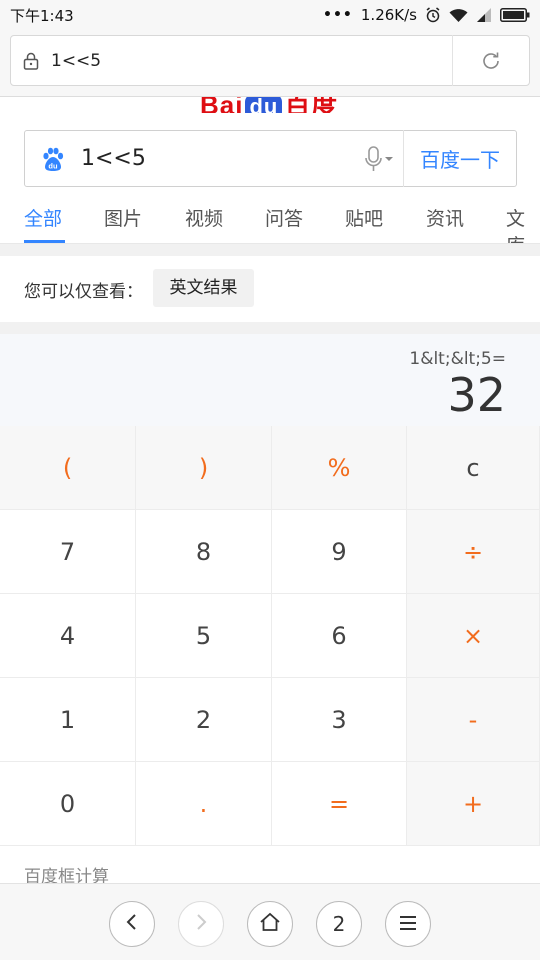 Image resolution: width=540 pixels, height=960 pixels. I want to click on chevron-left-icon, so click(132, 924).